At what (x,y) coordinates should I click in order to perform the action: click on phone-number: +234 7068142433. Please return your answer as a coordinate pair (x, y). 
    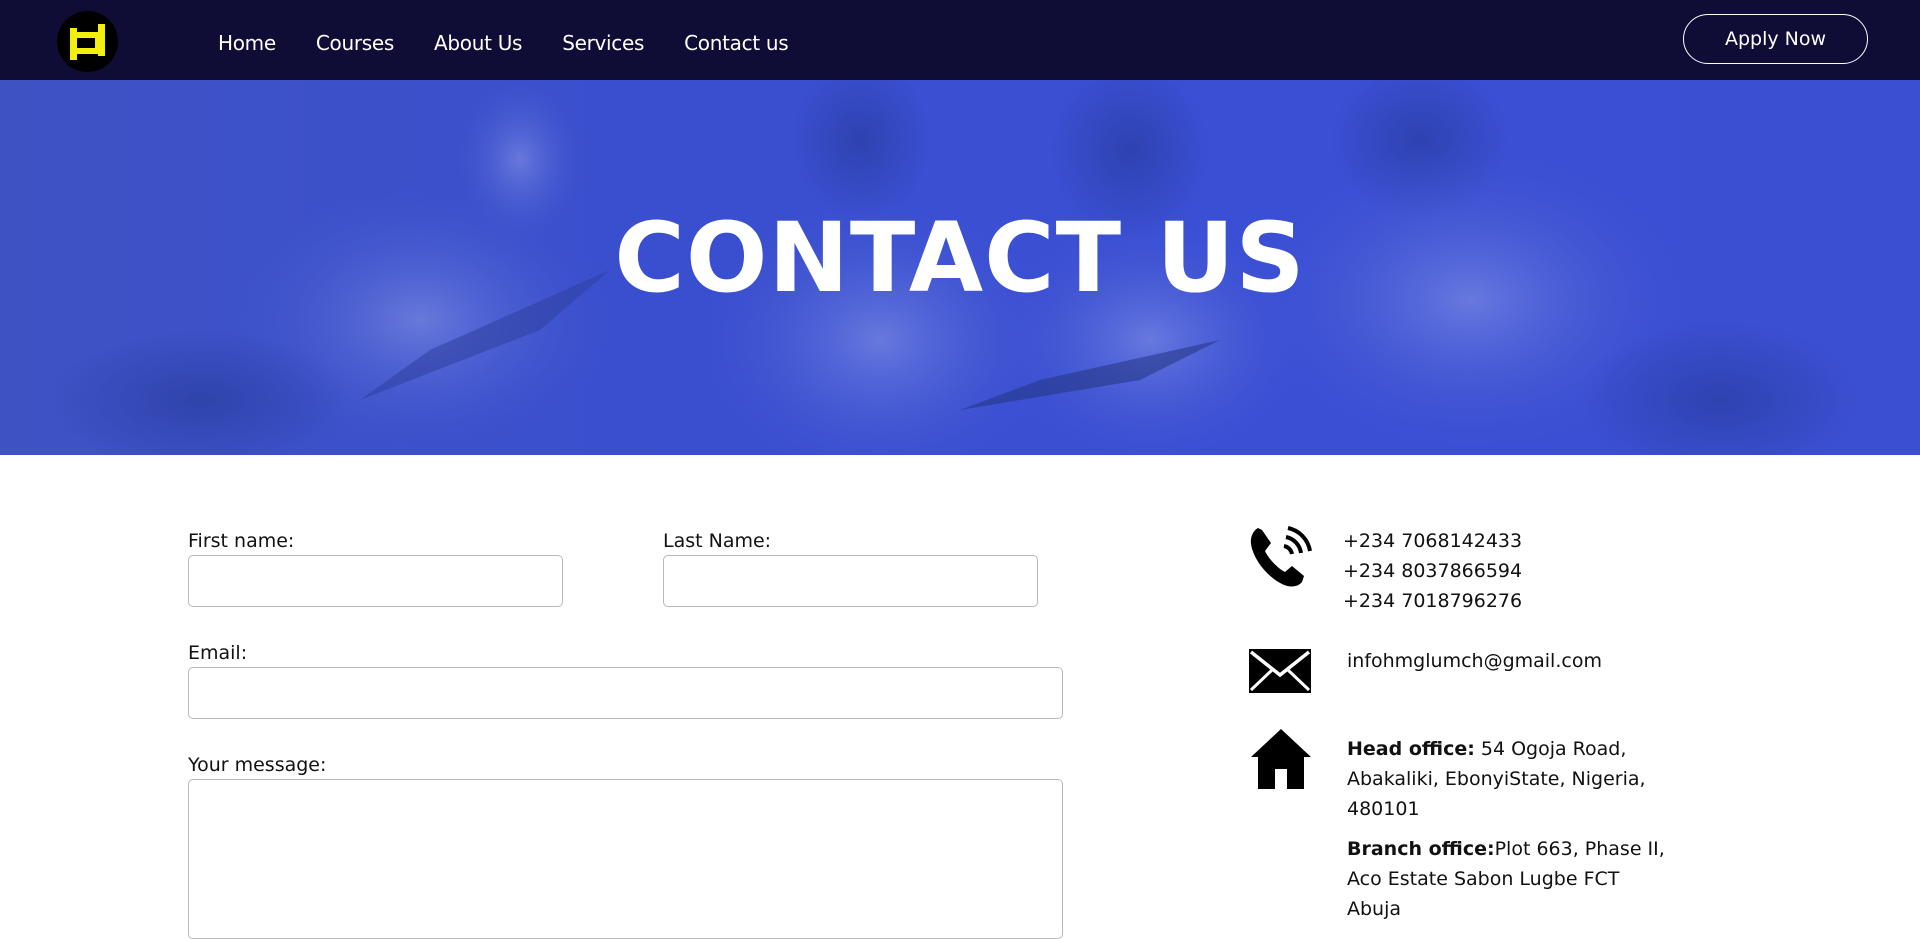
    Looking at the image, I should click on (1432, 541).